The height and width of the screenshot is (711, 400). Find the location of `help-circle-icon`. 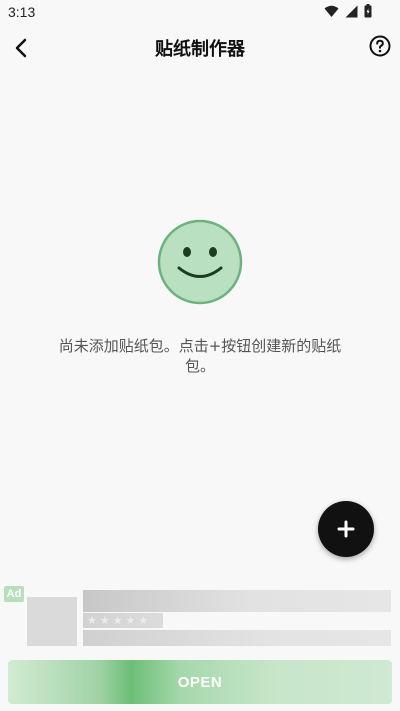

help-circle-icon is located at coordinates (380, 46).